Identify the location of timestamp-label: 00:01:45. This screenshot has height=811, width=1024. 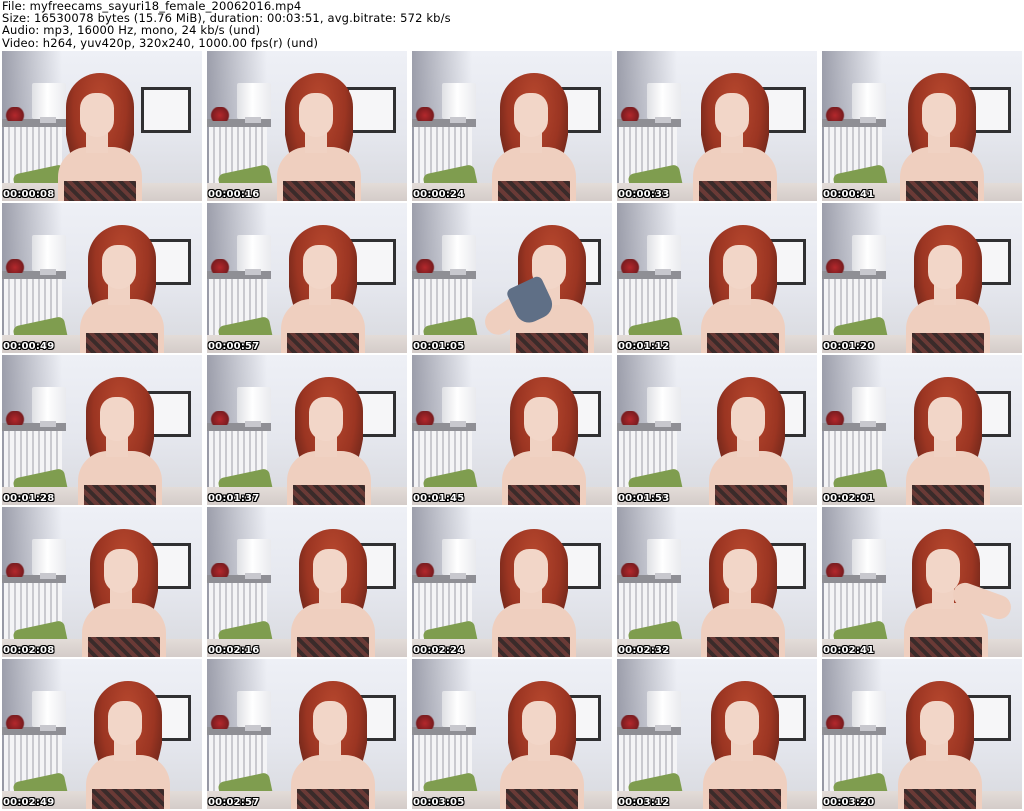
(439, 498).